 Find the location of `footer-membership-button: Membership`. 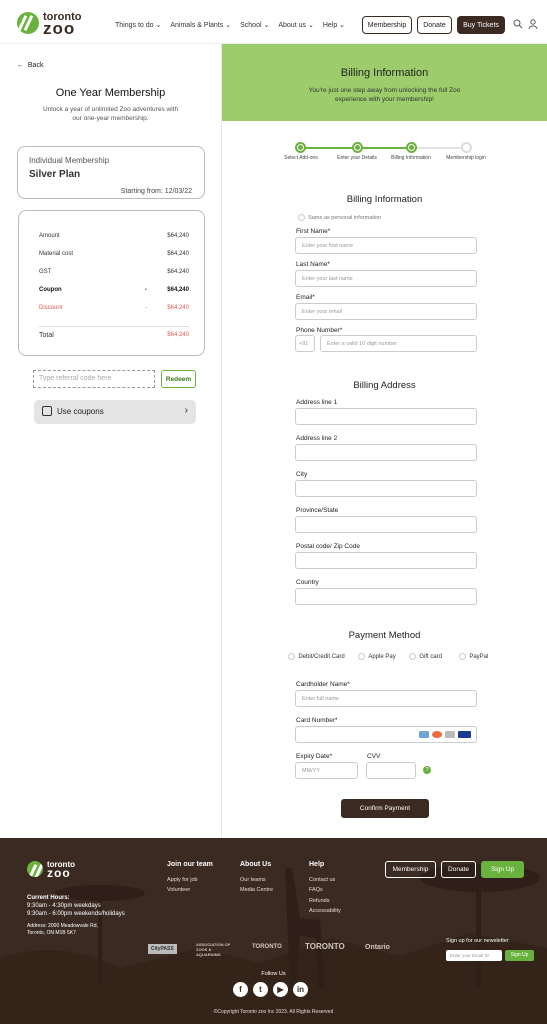

footer-membership-button: Membership is located at coordinates (410, 869).